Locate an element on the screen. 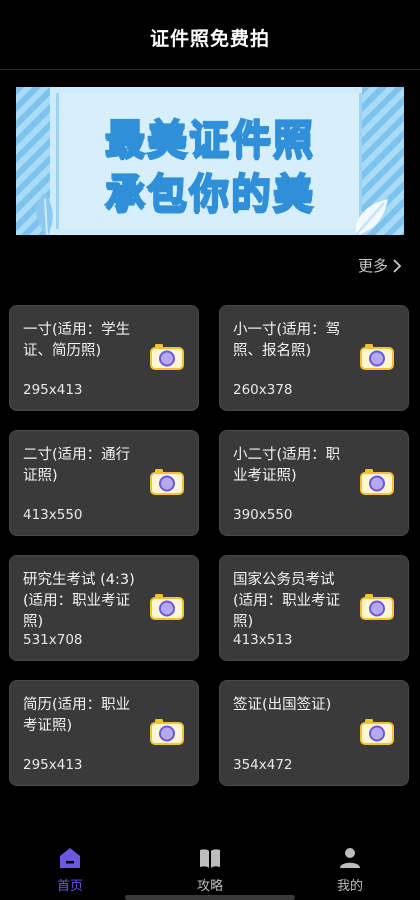  tab-label: 攻略 is located at coordinates (209, 886).